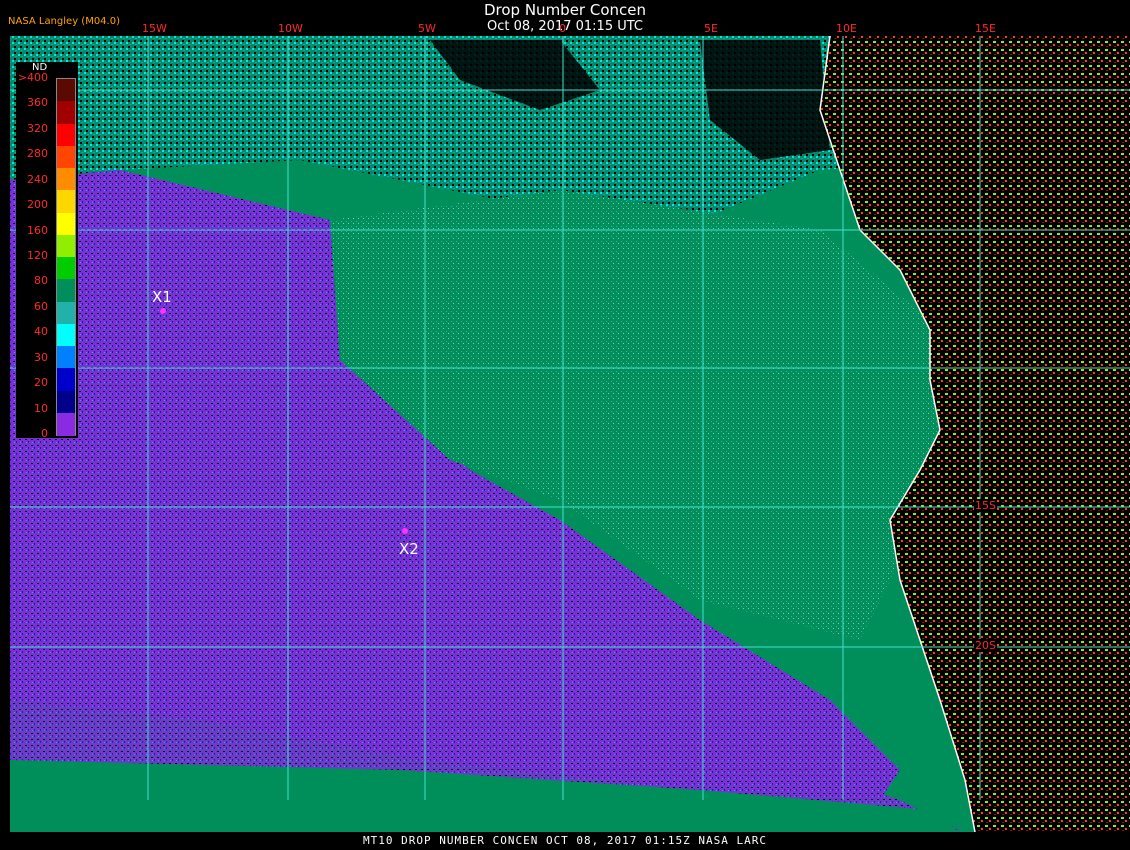 The width and height of the screenshot is (1130, 850). I want to click on legend-tick-label: 200, so click(37, 205).